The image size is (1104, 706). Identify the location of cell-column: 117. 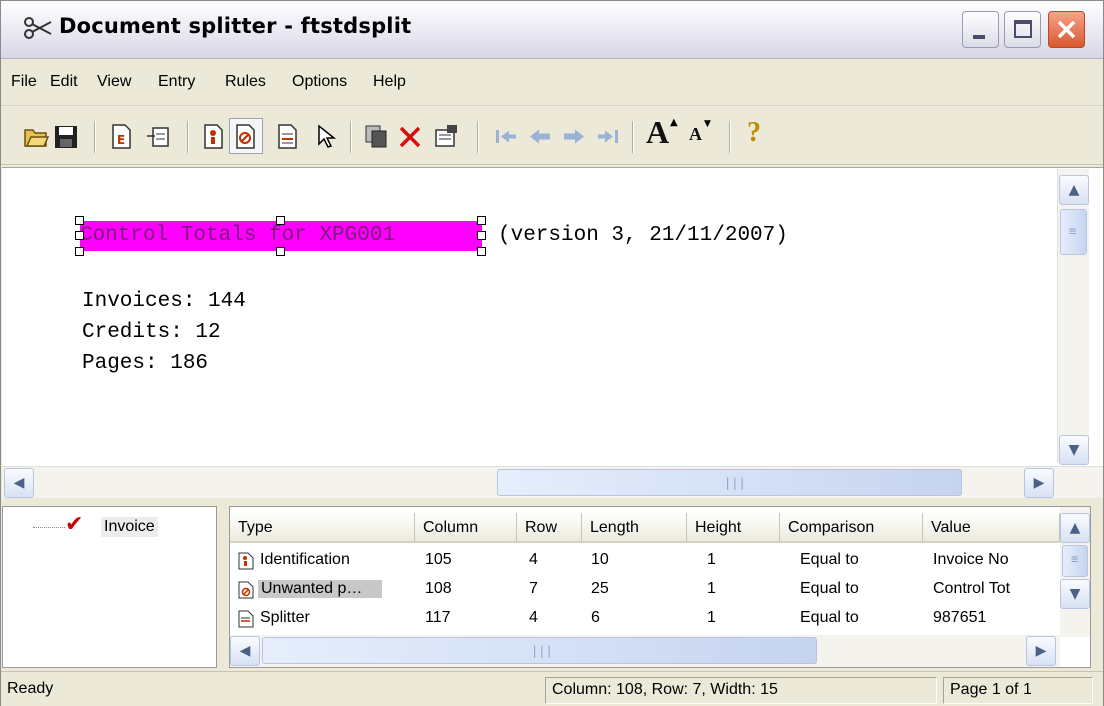
(438, 617).